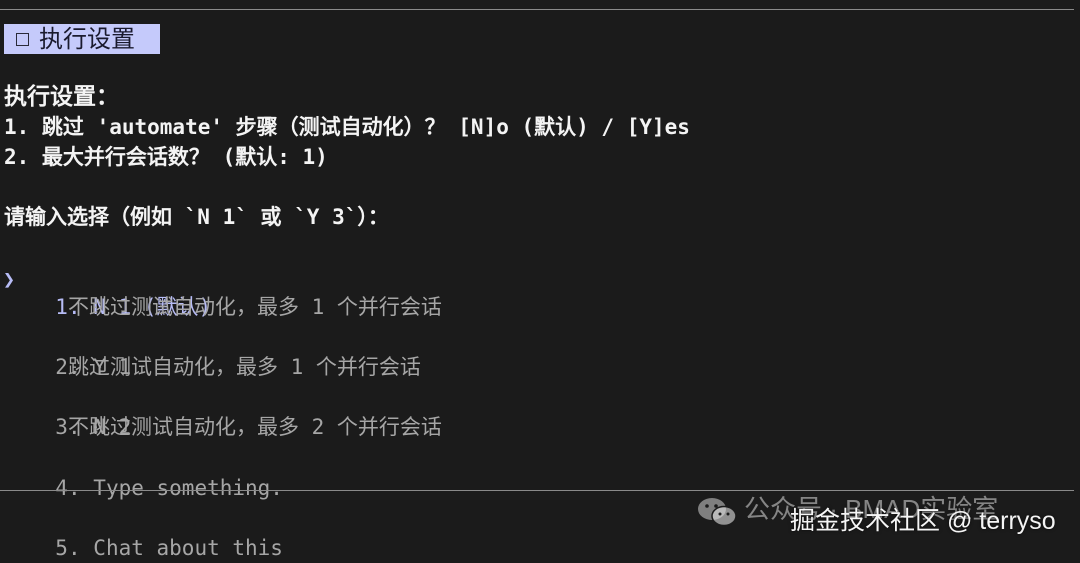 The image size is (1080, 563). Describe the element at coordinates (255, 427) in the screenshot. I see `option-3-description: 不跳过测试自动化，最多 2 个并行会话` at that location.